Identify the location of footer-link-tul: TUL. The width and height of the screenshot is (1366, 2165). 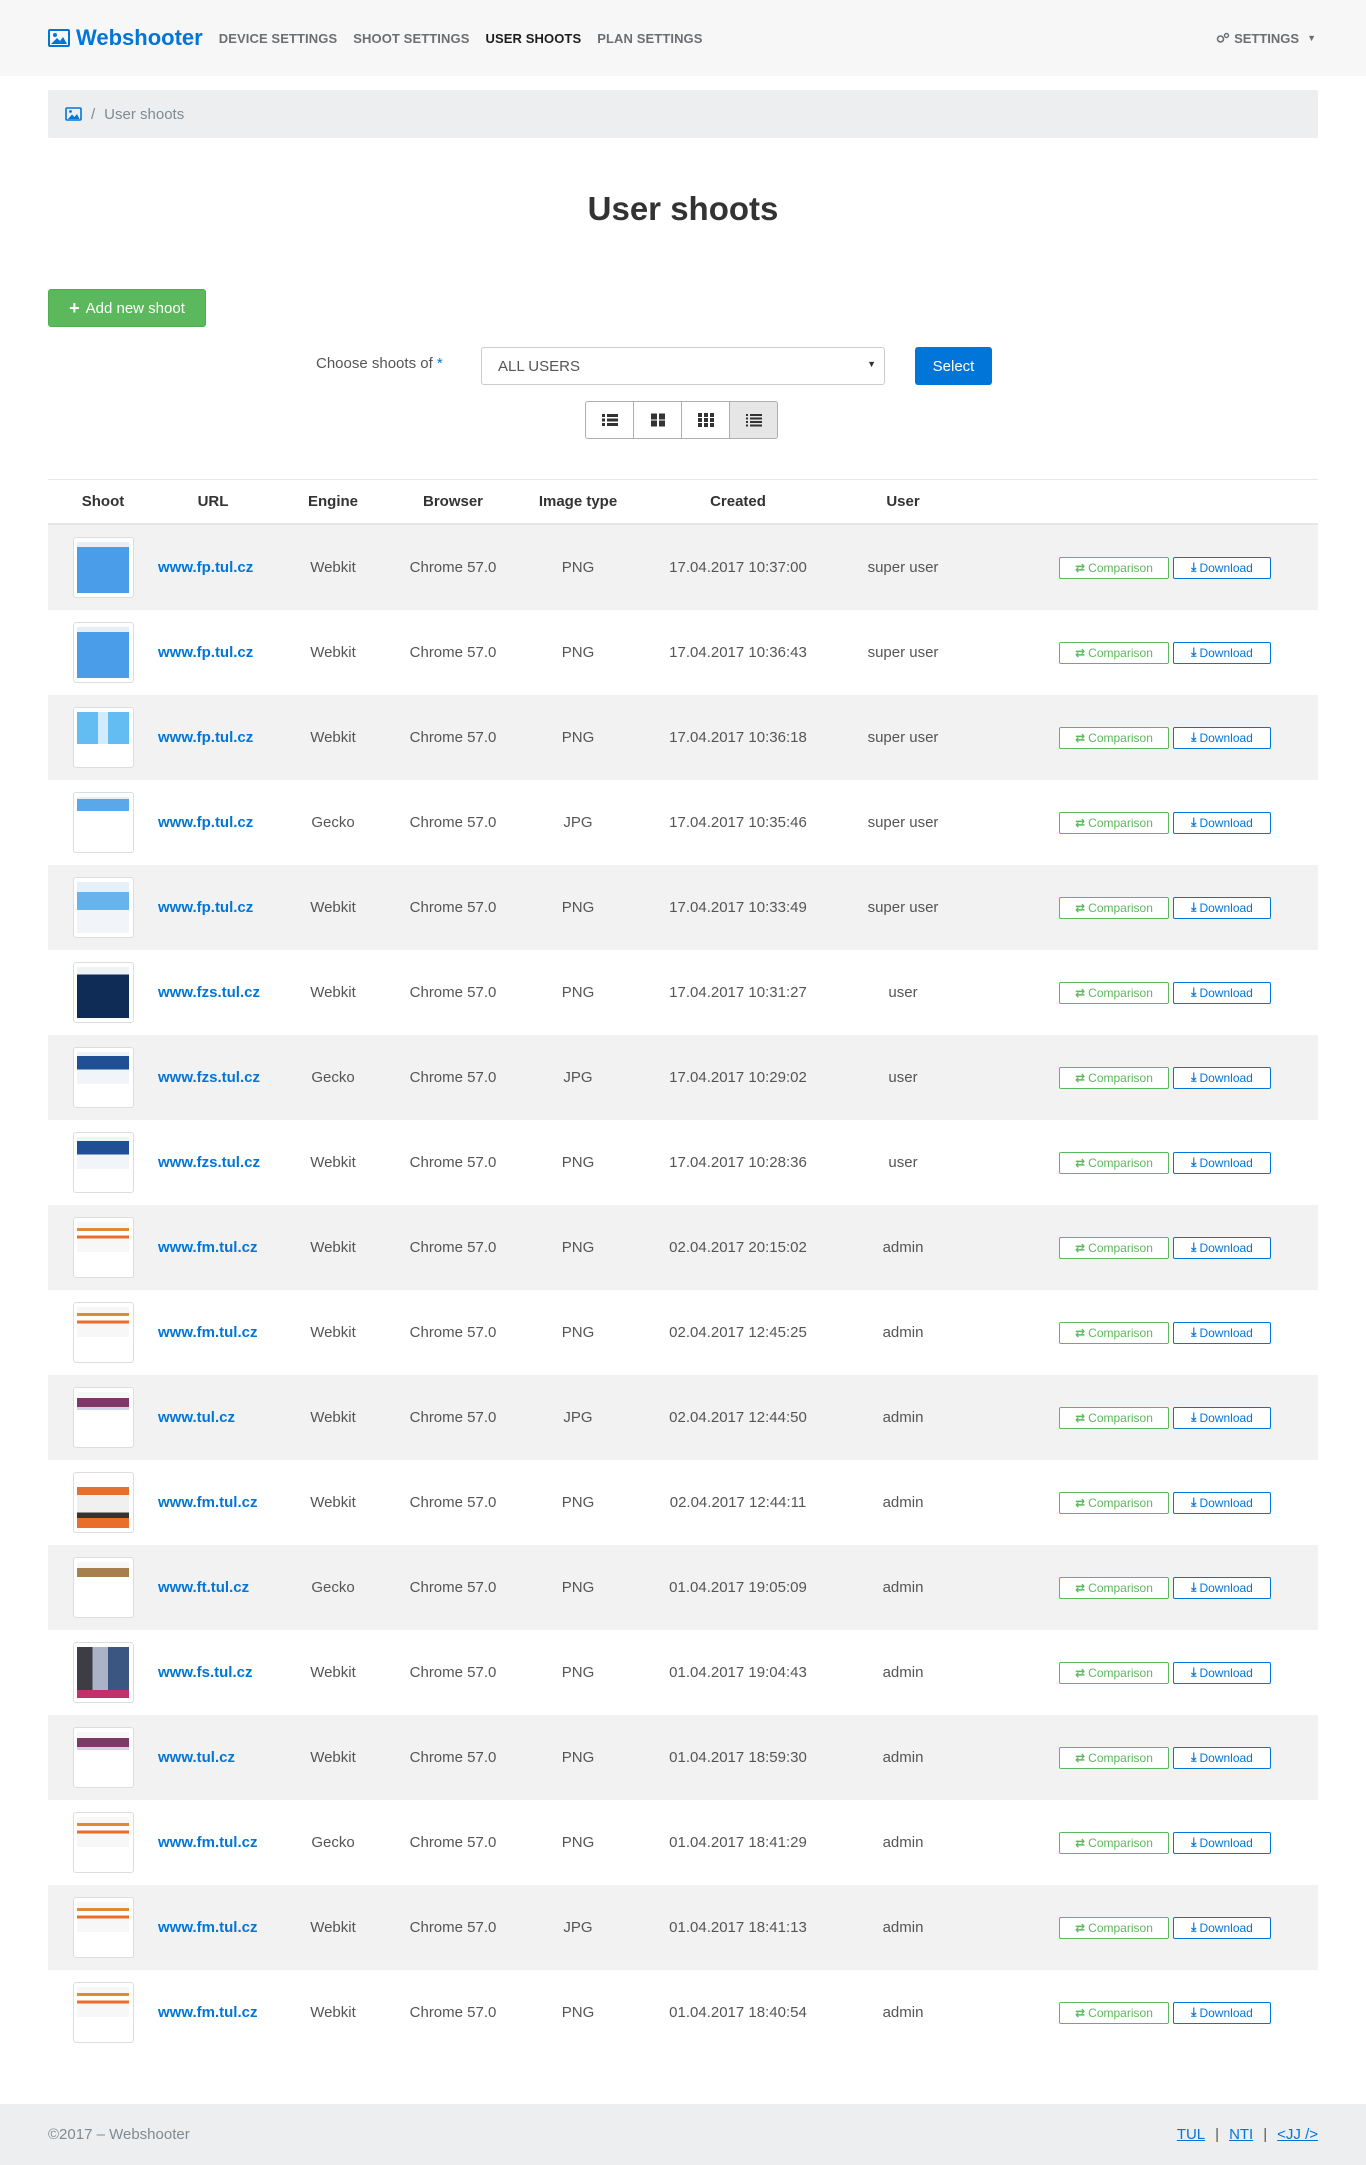
(1191, 2134).